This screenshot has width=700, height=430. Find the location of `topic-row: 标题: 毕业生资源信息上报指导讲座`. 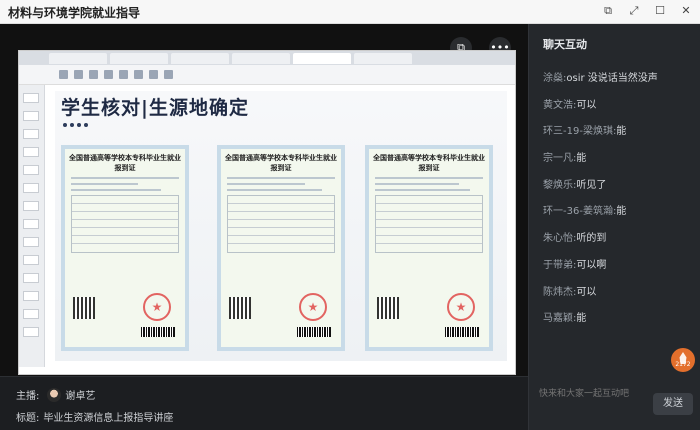

topic-row: 标题: 毕业生资源信息上报指导讲座 is located at coordinates (94, 416).